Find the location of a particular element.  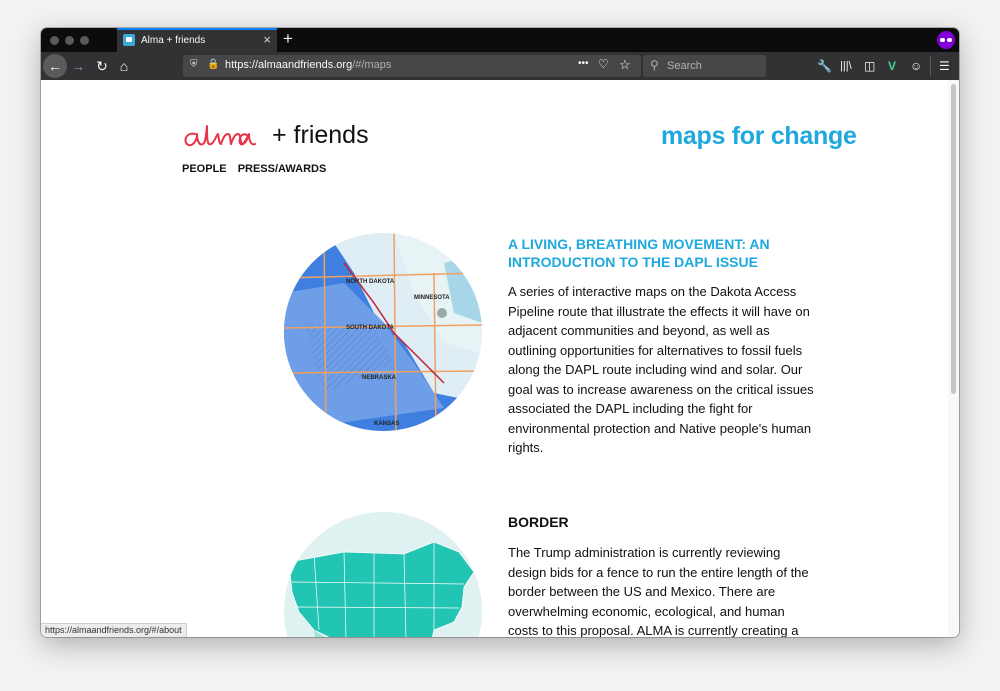

minimize-window-button is located at coordinates (69, 40).